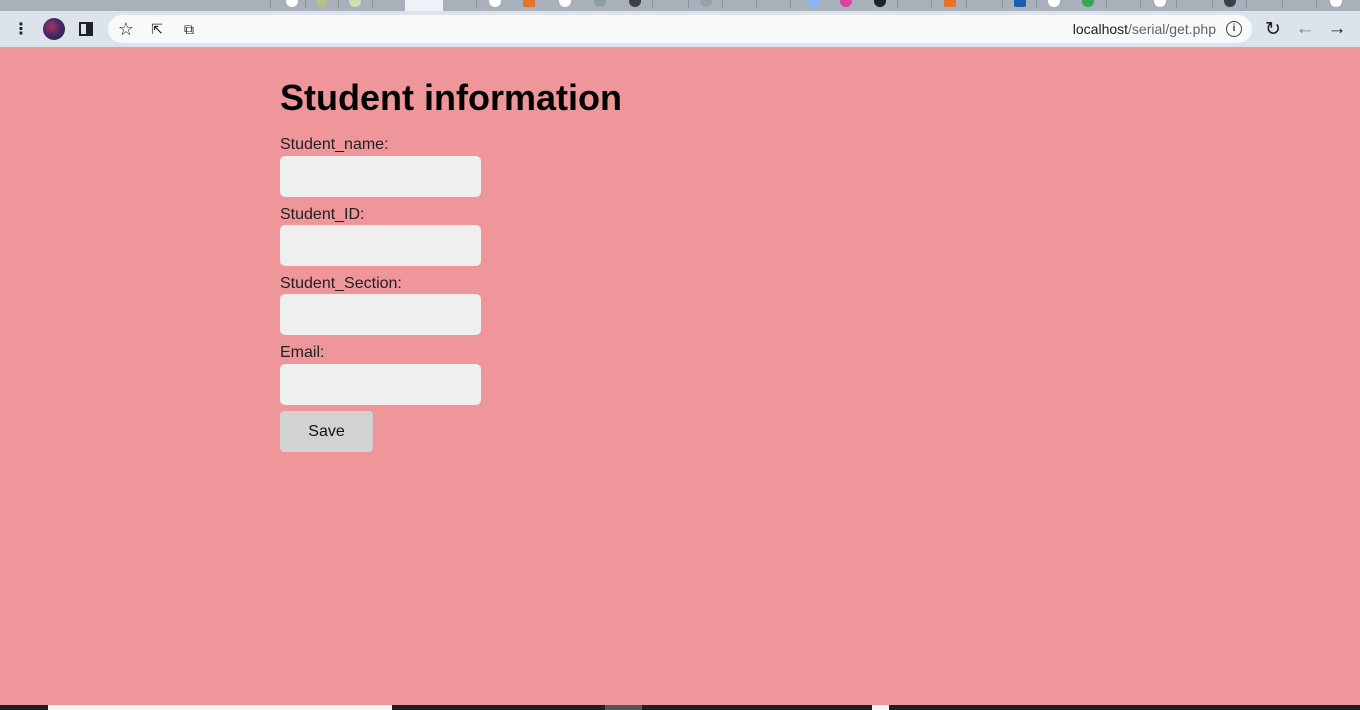  Describe the element at coordinates (1305, 29) in the screenshot. I see `back-icon: ←` at that location.